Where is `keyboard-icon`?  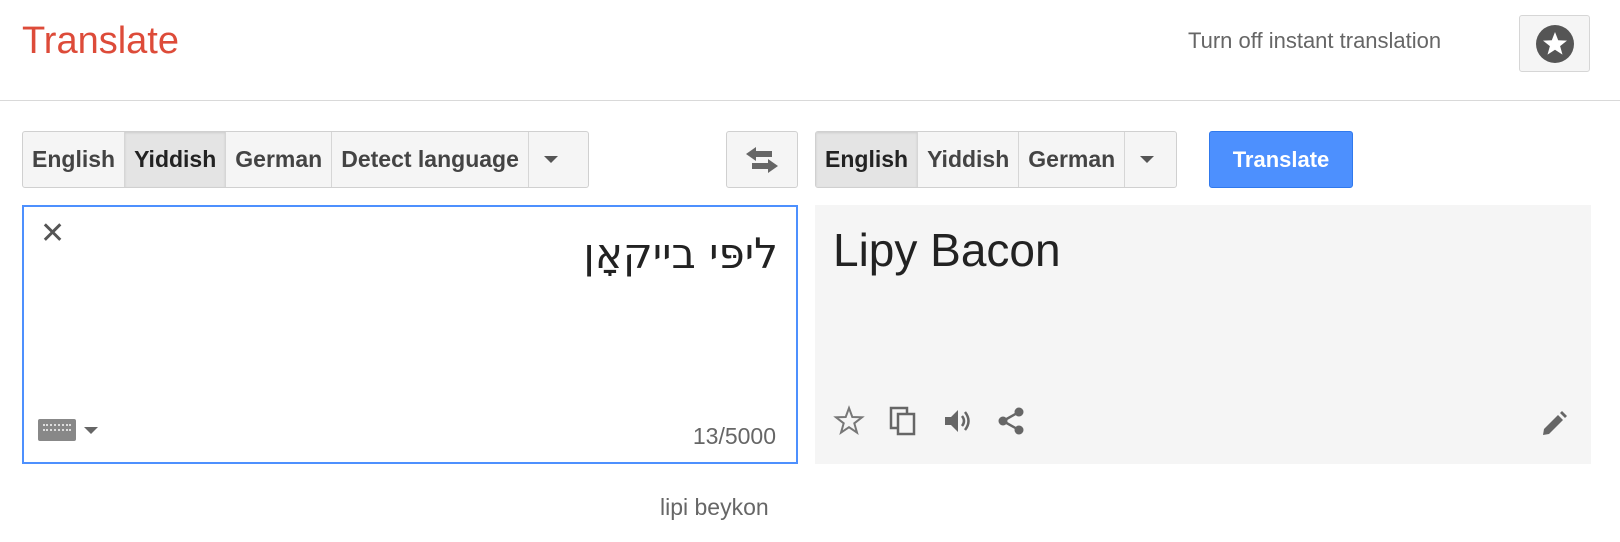 keyboard-icon is located at coordinates (57, 430).